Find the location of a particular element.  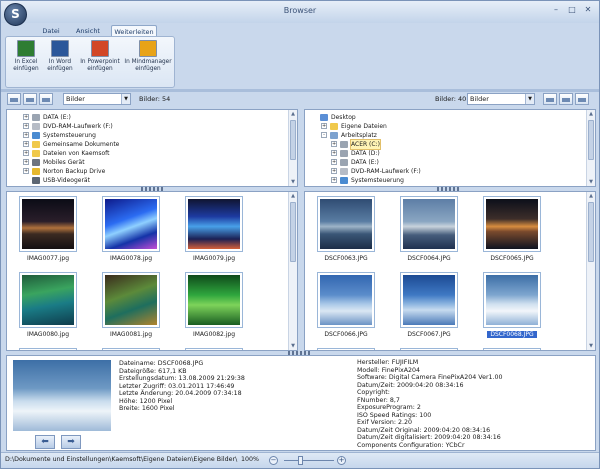

button-label: In Powerpoint is located at coordinates (100, 62).